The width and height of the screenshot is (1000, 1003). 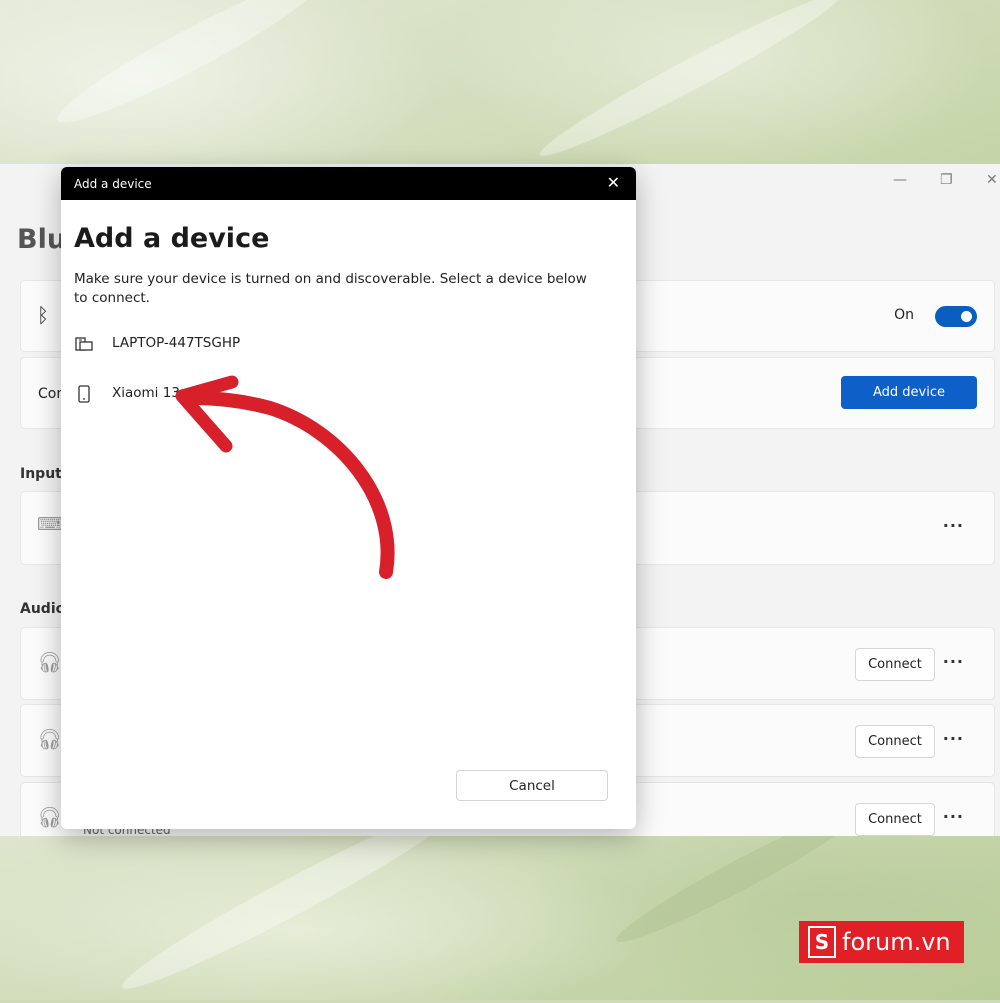 I want to click on device-name: LAPTOP-447TSGHP, so click(x=176, y=343).